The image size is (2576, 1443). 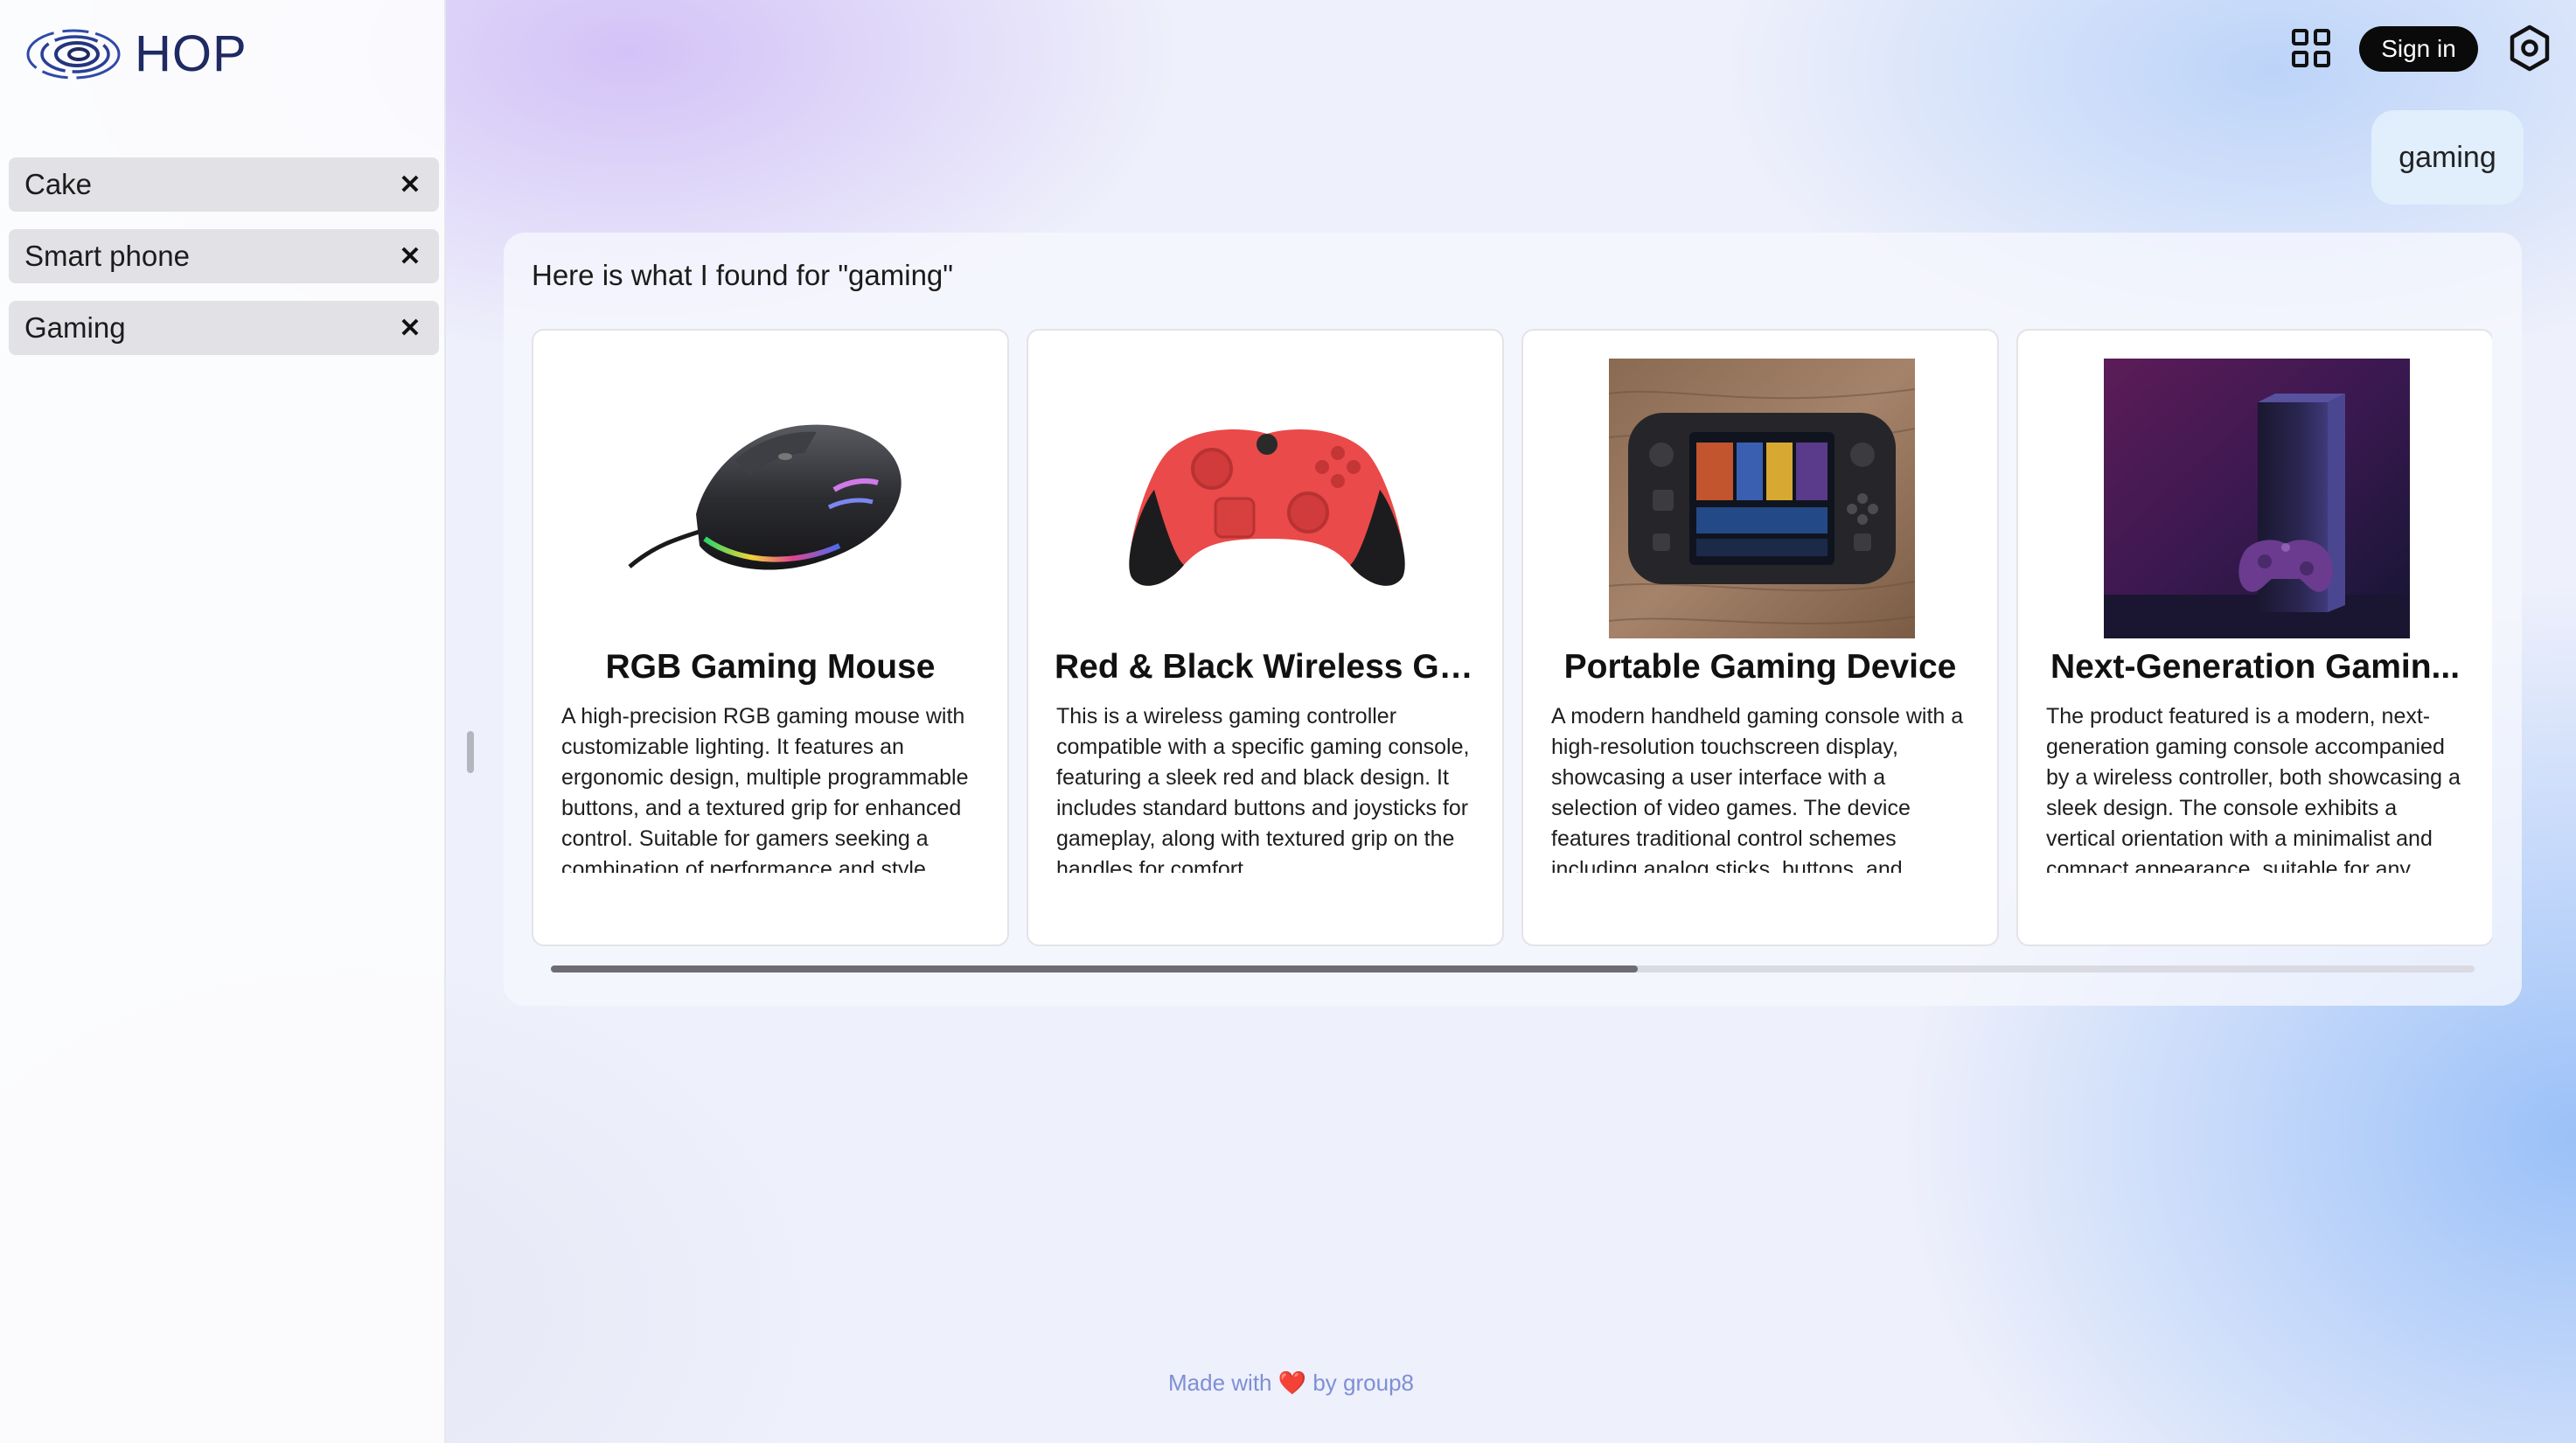 I want to click on grid-icon, so click(x=2311, y=48).